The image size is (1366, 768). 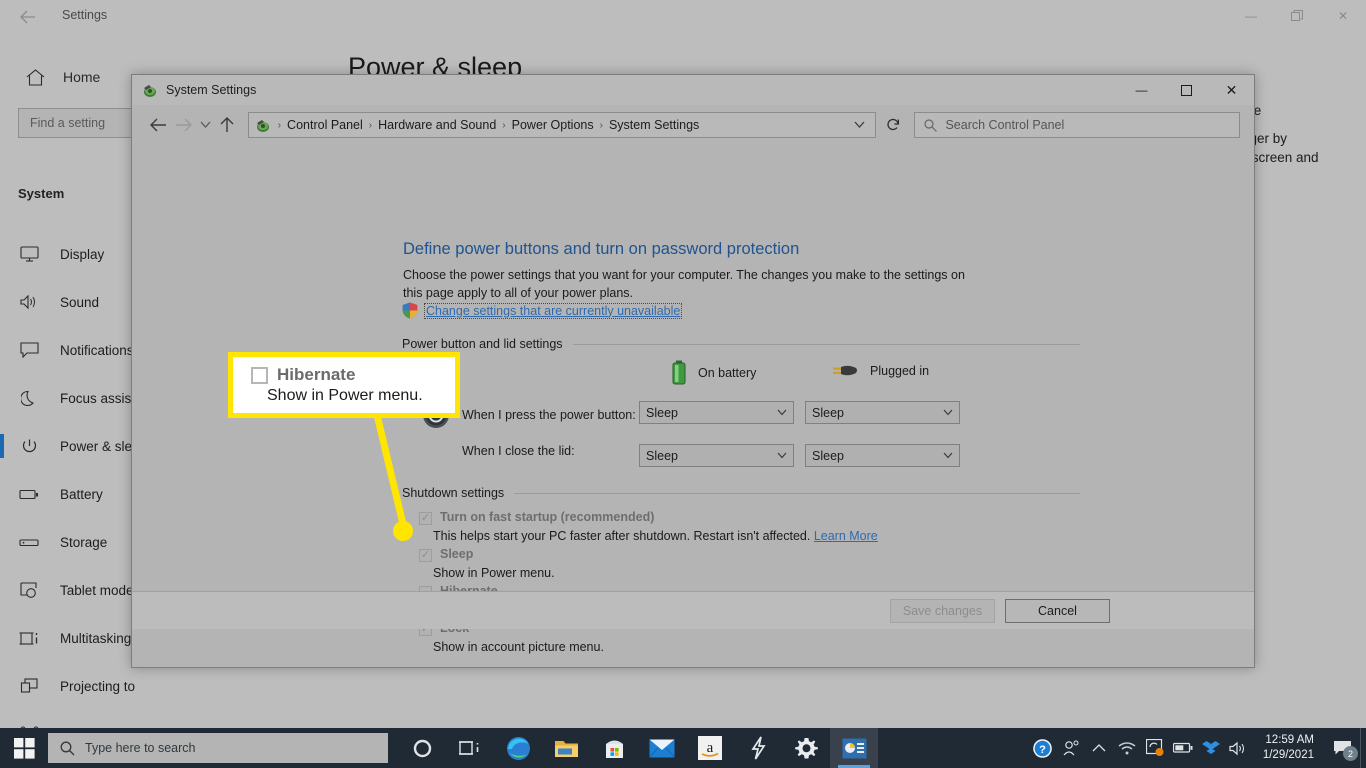 I want to click on dialog-minimize-button: —, so click(x=1141, y=90).